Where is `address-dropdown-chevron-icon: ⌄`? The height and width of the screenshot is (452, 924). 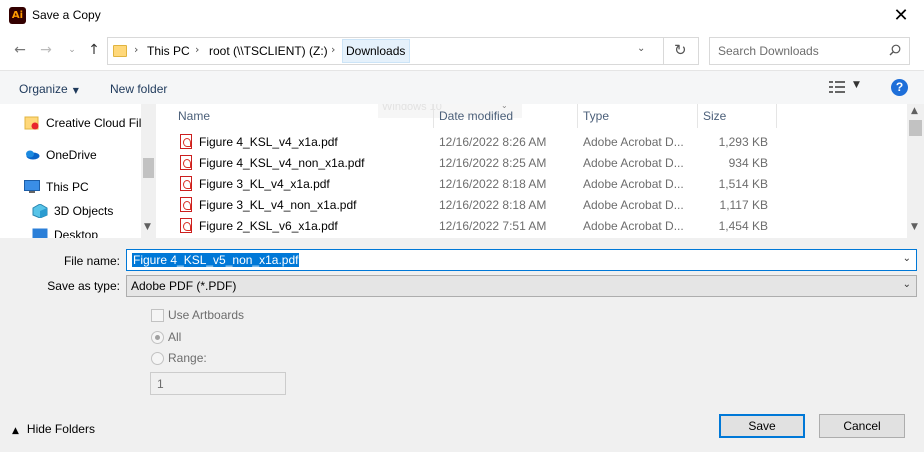
address-dropdown-chevron-icon: ⌄ is located at coordinates (641, 48).